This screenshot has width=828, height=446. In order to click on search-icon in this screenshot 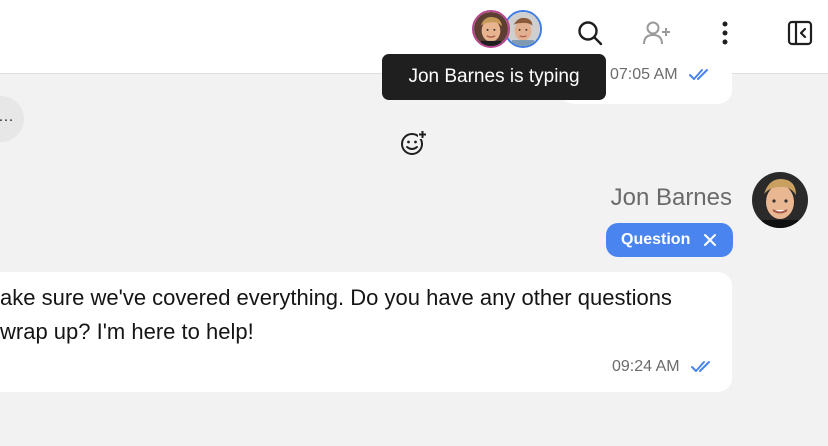, I will do `click(590, 33)`.